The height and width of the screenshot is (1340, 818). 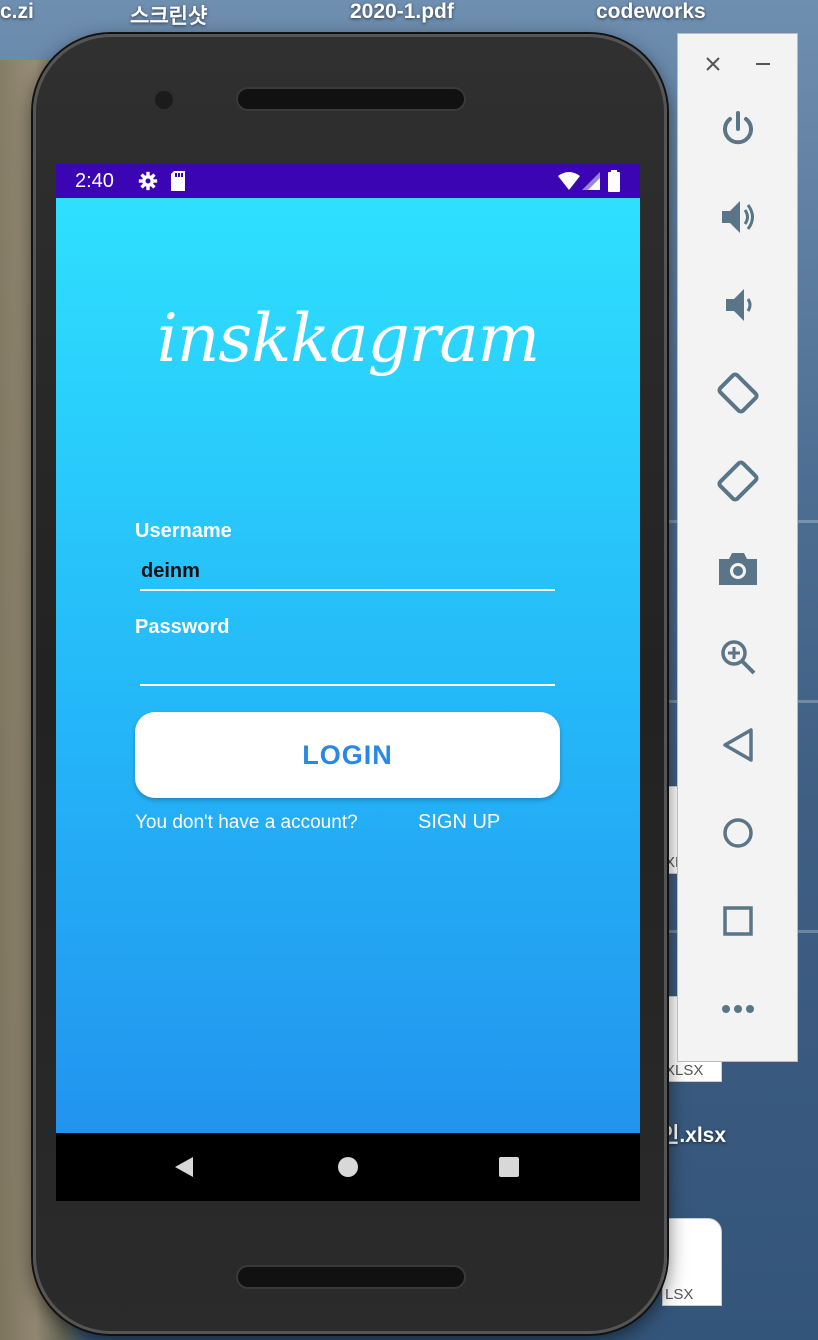 I want to click on emulator-toolbar, so click(x=737, y=547).